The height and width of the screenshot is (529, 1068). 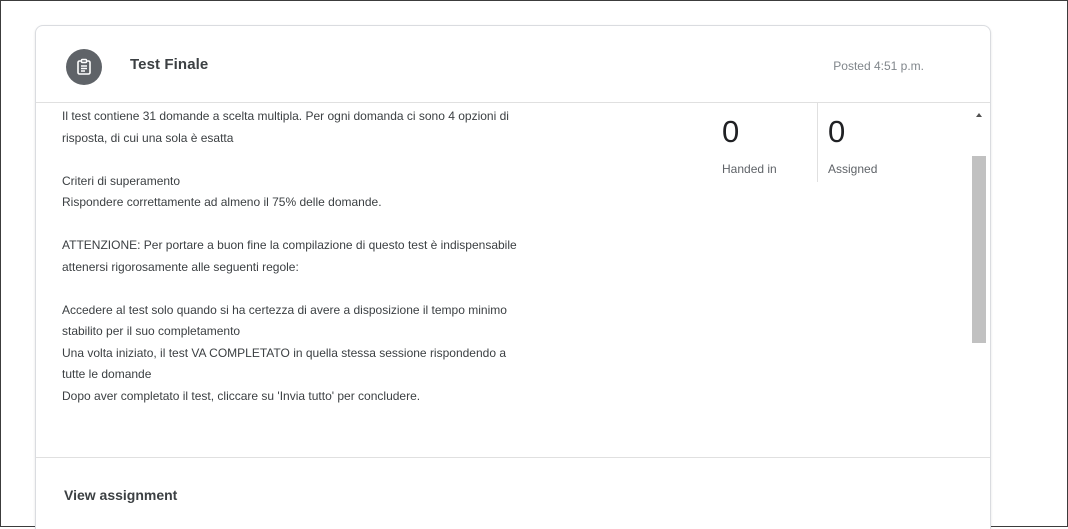 What do you see at coordinates (979, 115) in the screenshot?
I see `scroll-up-arrow-icon` at bounding box center [979, 115].